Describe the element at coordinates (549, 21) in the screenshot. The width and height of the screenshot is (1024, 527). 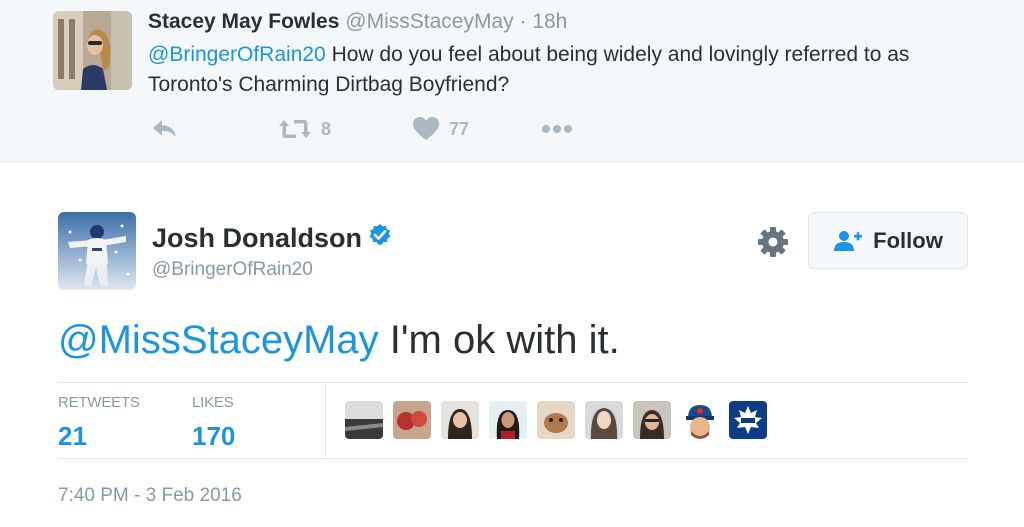
I see `parent-tweet-time: 18h` at that location.